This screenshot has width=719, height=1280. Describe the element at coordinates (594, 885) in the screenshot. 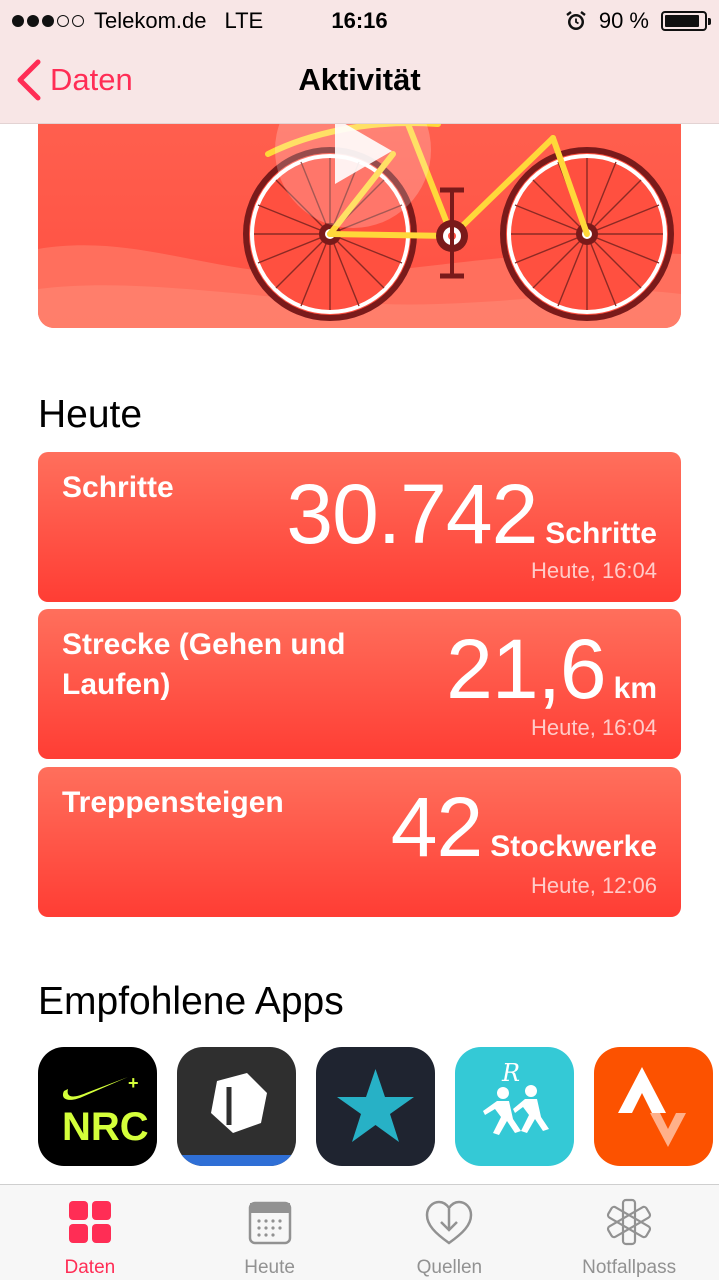

I see `metric-timestamp: Heute, 12:06` at that location.